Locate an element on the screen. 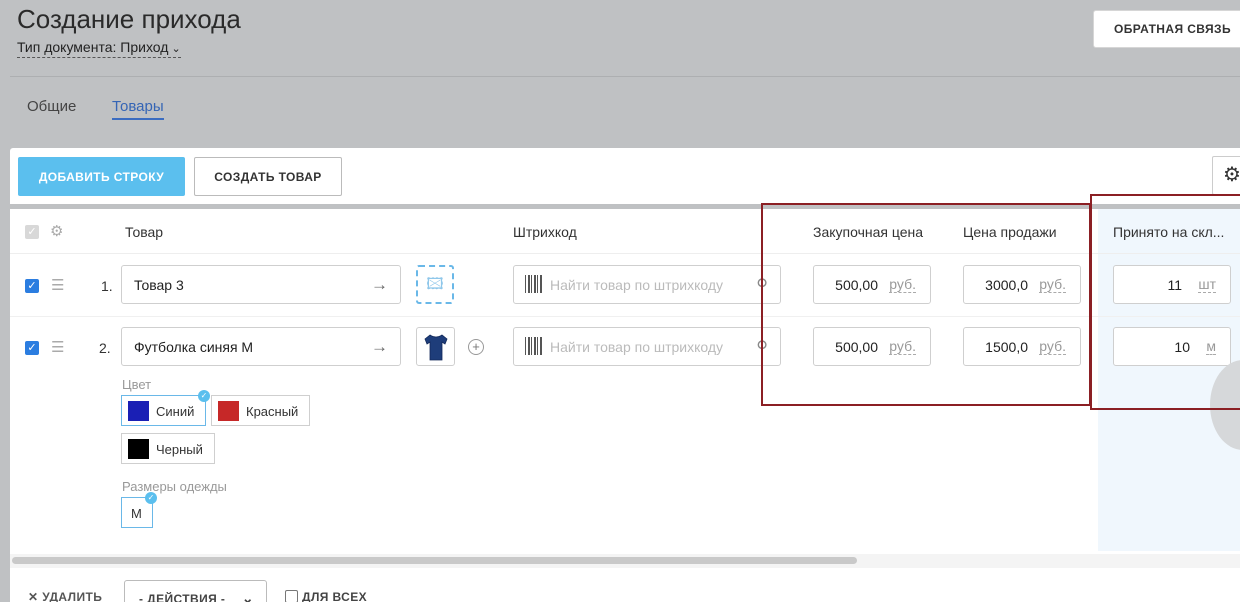 Image resolution: width=1240 pixels, height=602 pixels. highlight-received-column is located at coordinates (1165, 302).